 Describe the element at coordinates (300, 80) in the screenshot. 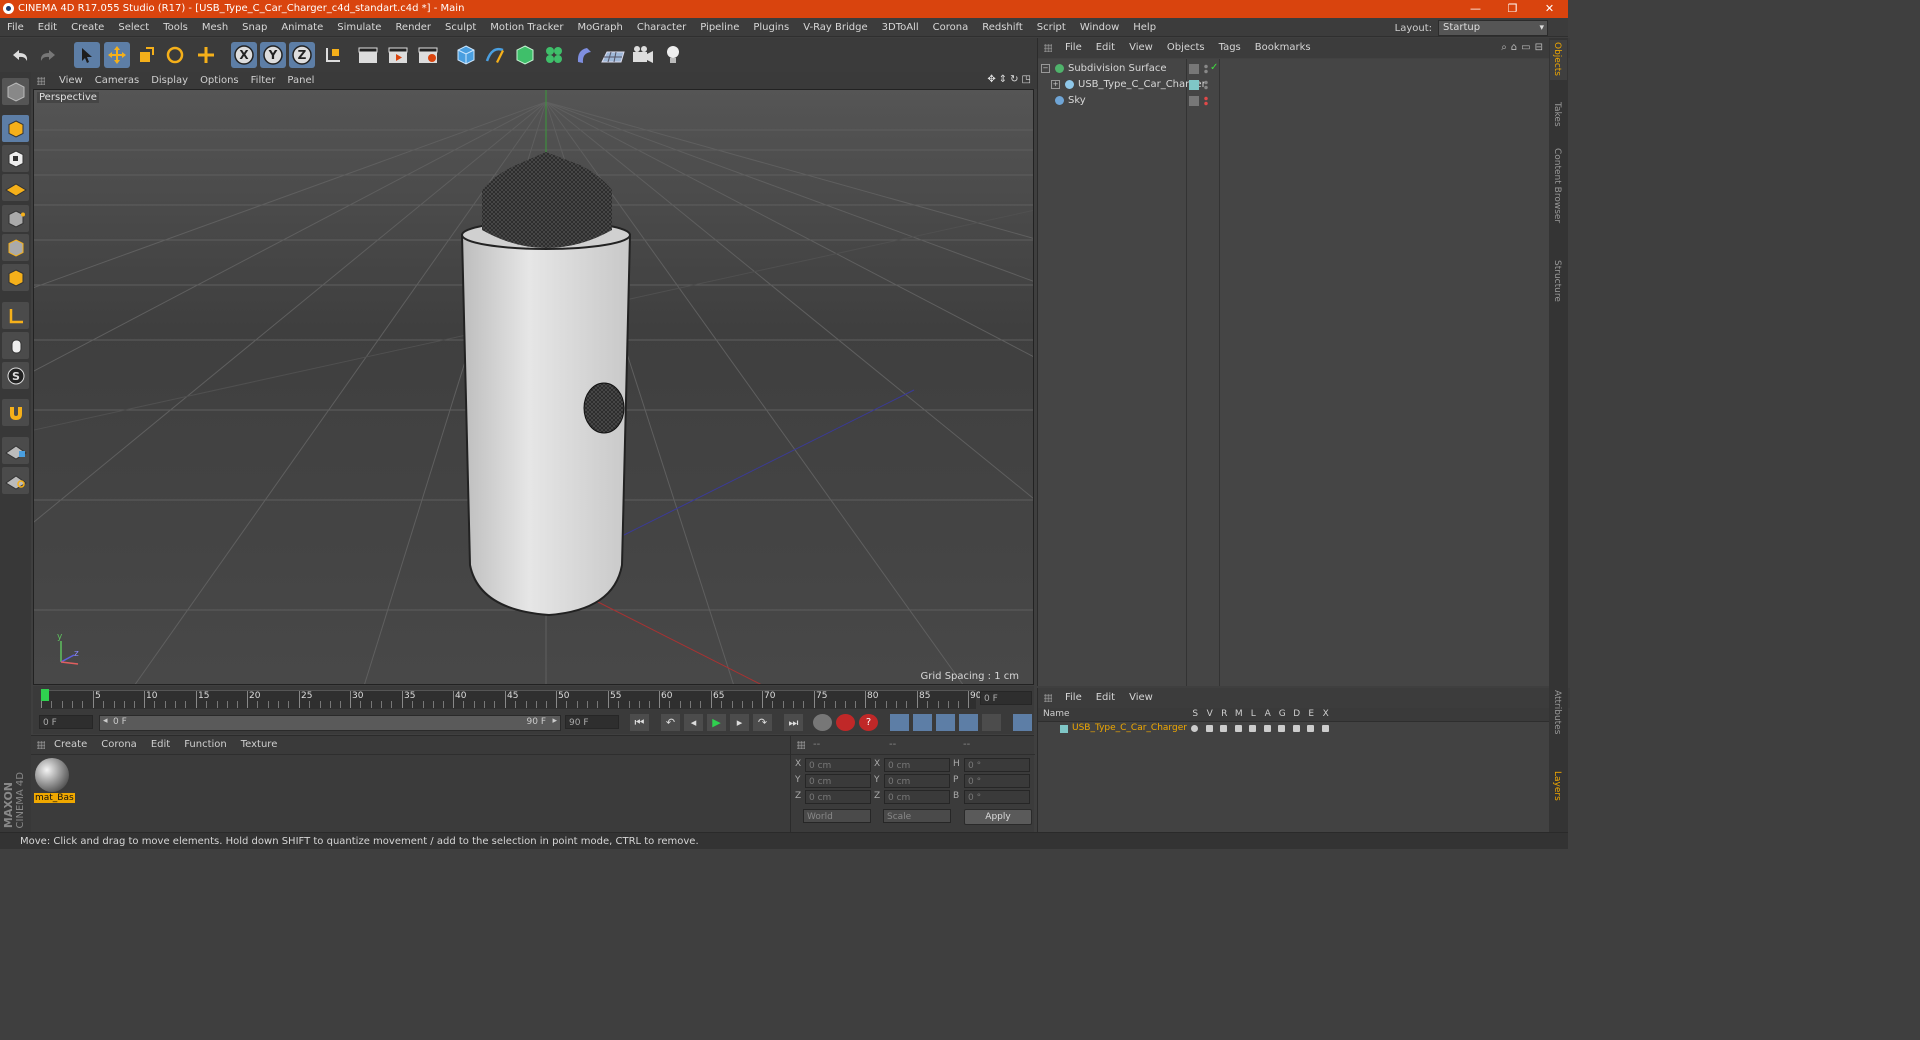

I see `viewport-menu-panel: Panel` at that location.